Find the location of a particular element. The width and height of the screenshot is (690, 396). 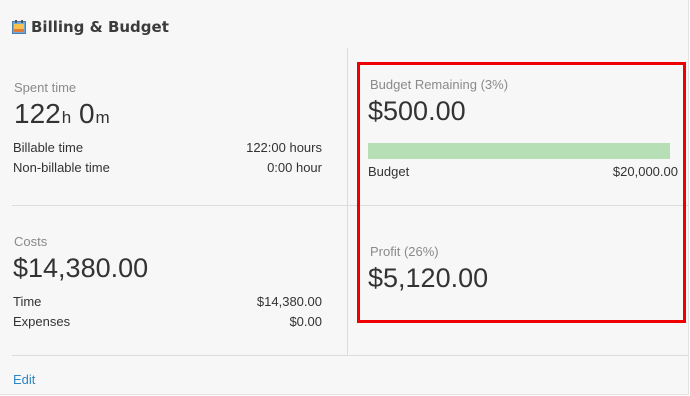

costs-total: $14,380.00 is located at coordinates (81, 268).